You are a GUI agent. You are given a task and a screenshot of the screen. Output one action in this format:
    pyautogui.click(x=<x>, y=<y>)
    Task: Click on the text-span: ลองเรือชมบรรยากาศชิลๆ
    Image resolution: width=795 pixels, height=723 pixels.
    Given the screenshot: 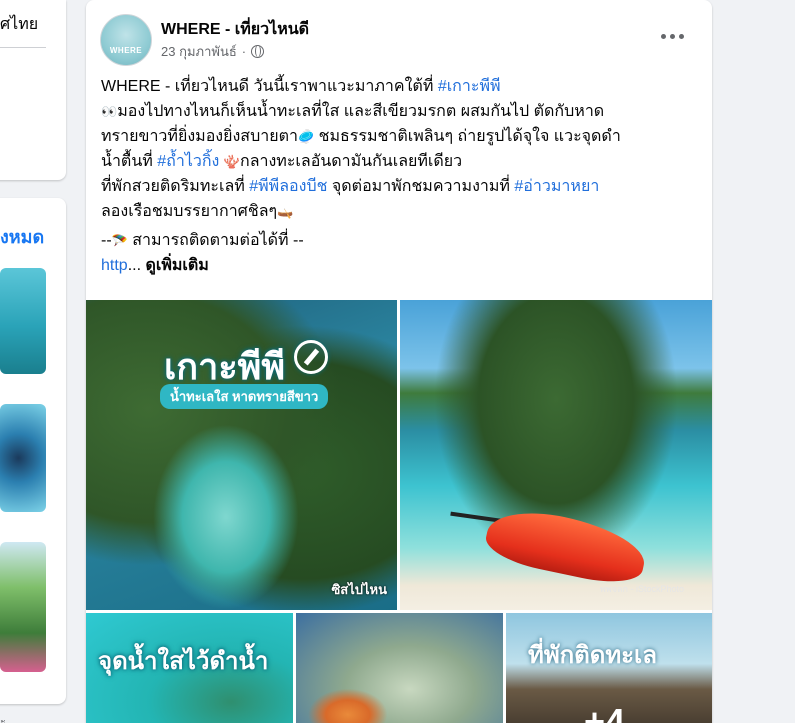 What is the action you would take?
    pyautogui.click(x=189, y=211)
    